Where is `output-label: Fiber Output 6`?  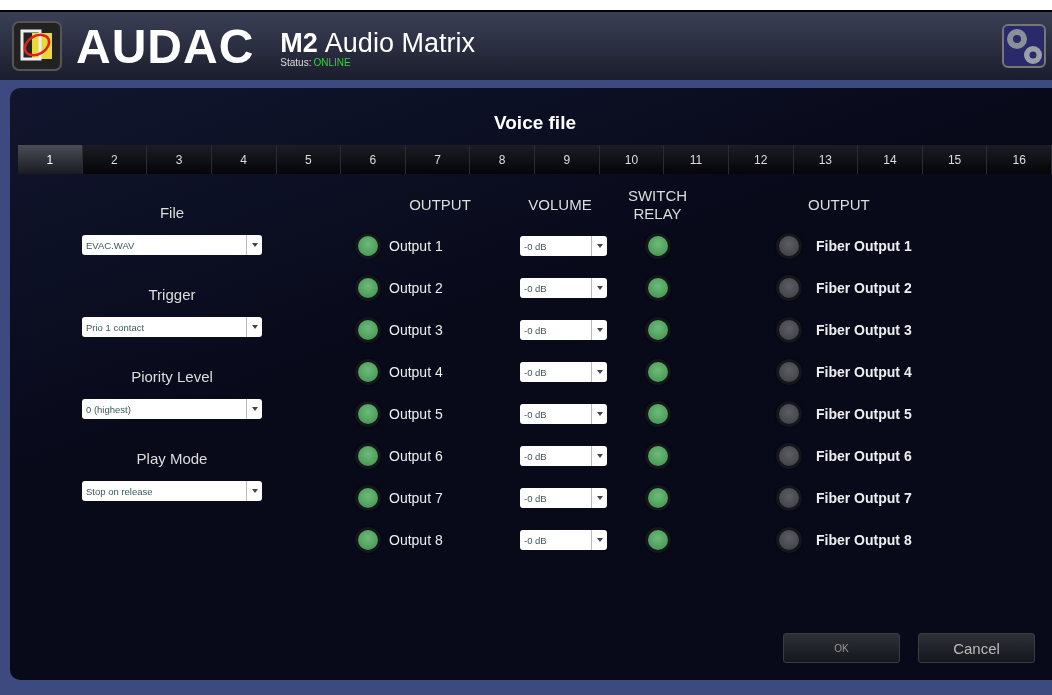 output-label: Fiber Output 6 is located at coordinates (864, 456).